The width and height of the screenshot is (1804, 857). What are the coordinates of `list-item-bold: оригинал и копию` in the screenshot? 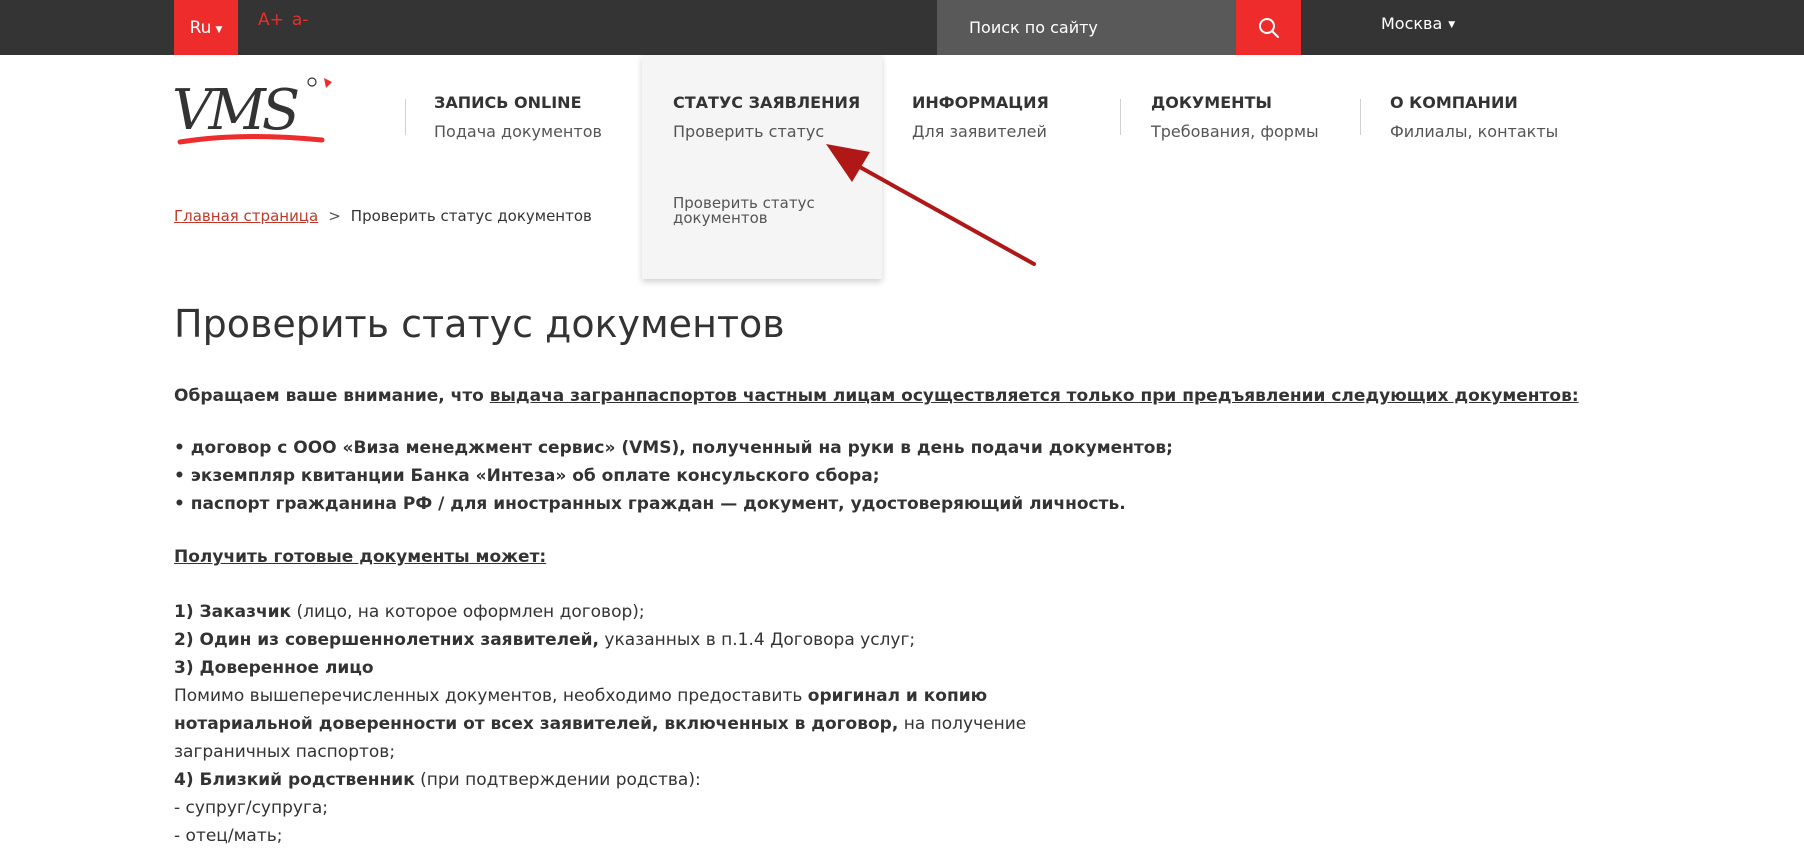 It's located at (897, 696).